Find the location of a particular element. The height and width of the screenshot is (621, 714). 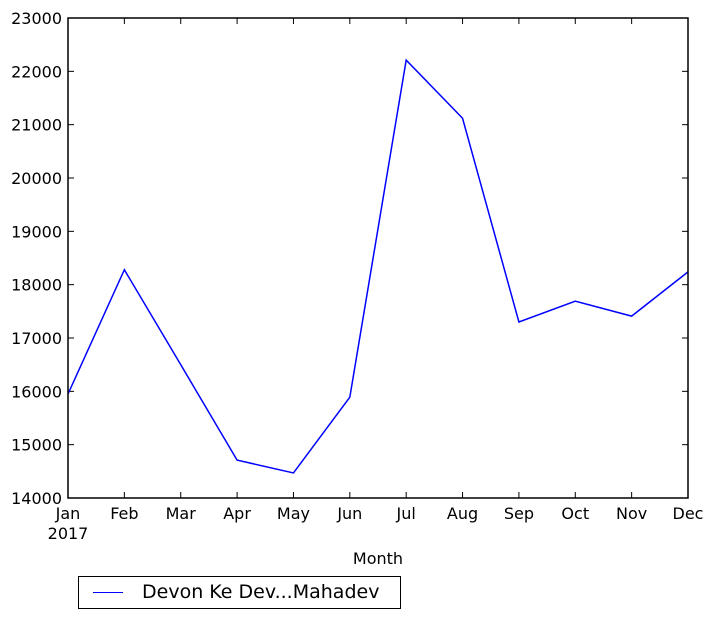

y-tick-label: 20000 is located at coordinates (36, 178).